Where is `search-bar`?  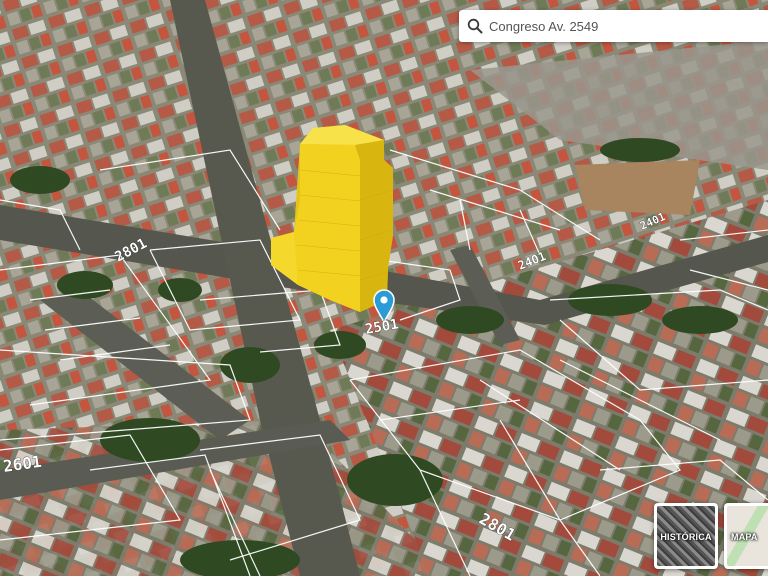
search-bar is located at coordinates (613, 26).